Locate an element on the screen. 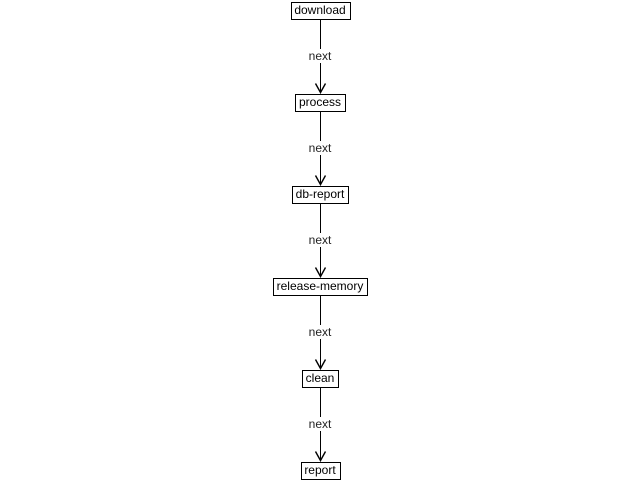 This screenshot has height=480, width=640. node-download: download is located at coordinates (321, 11).